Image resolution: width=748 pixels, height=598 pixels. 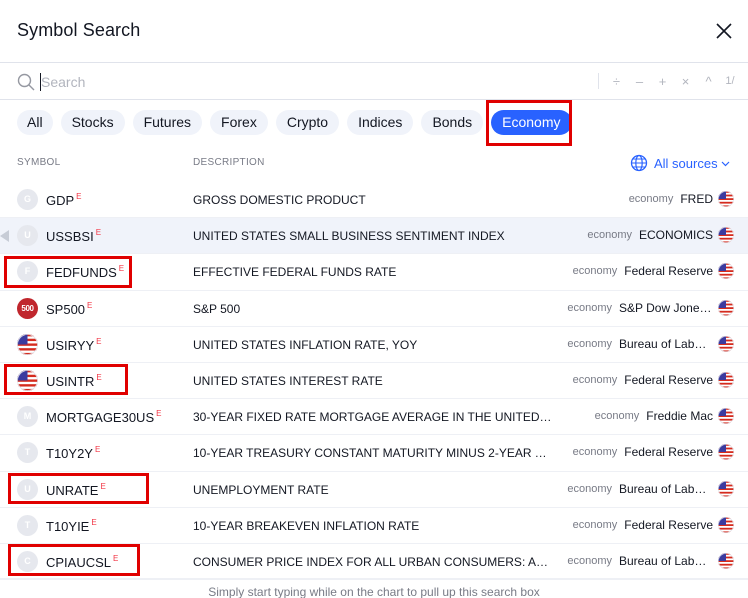 What do you see at coordinates (724, 31) in the screenshot?
I see `close-icon` at bounding box center [724, 31].